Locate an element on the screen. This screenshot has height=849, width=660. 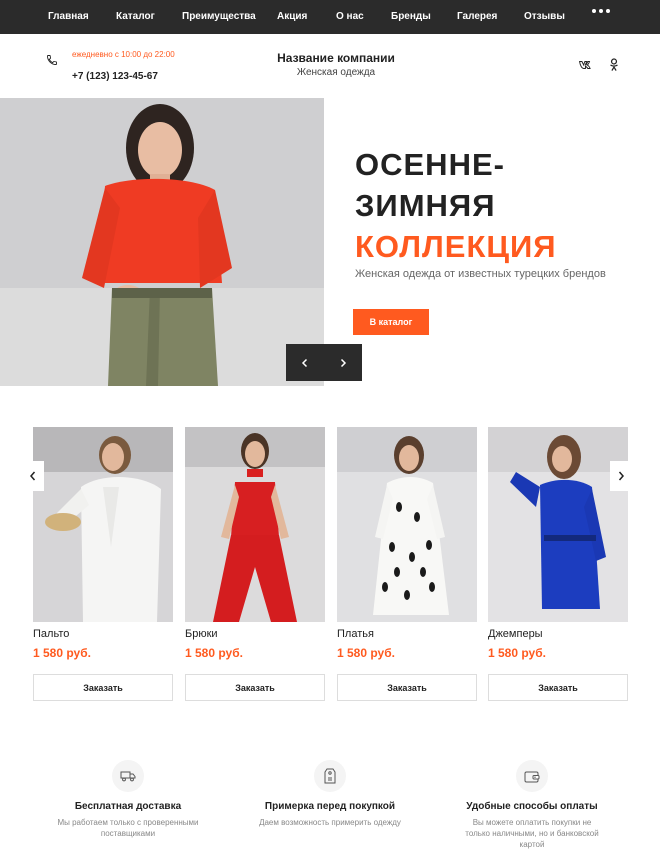
hero-title: ОСЕННЕ- ЗИМНЯЯ КОЛЛЕКЦИЯ is located at coordinates (456, 205).